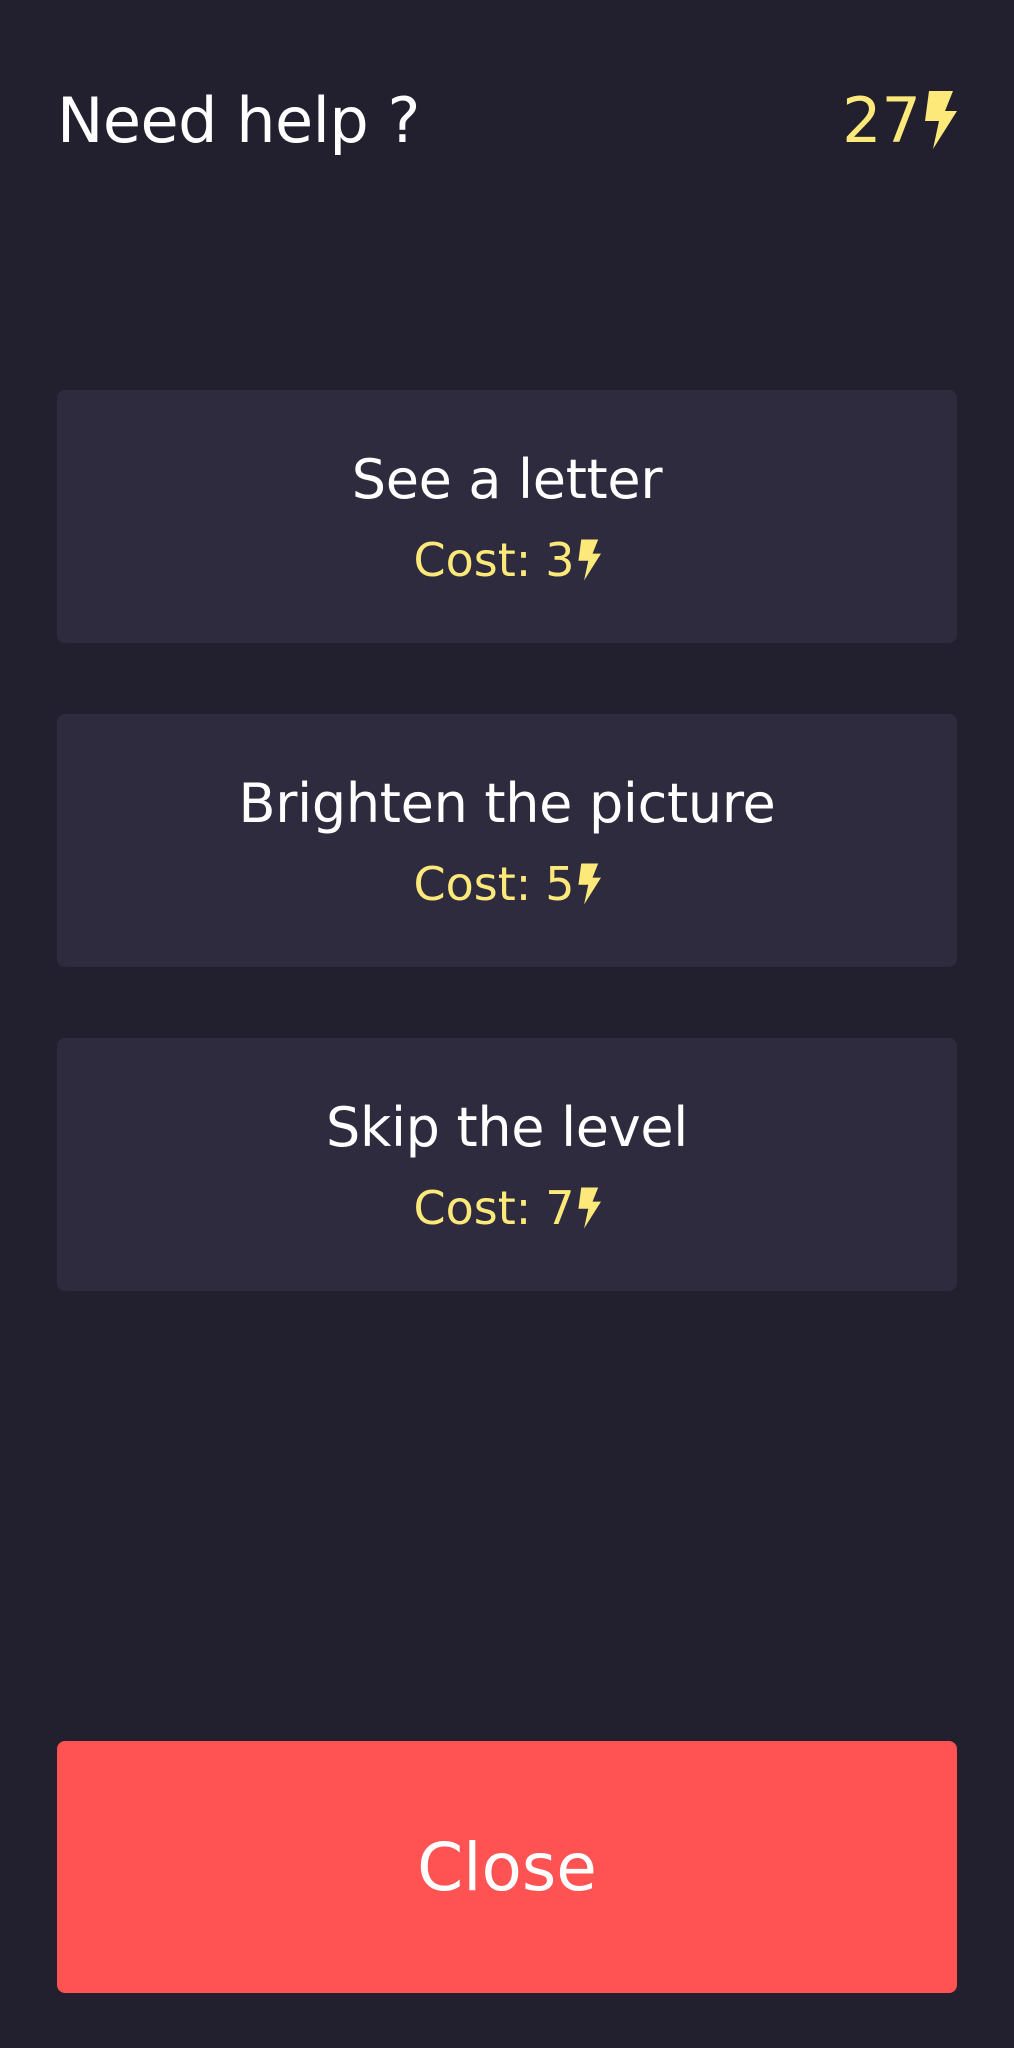  I want to click on option-cost: Cost: 7, so click(507, 1208).